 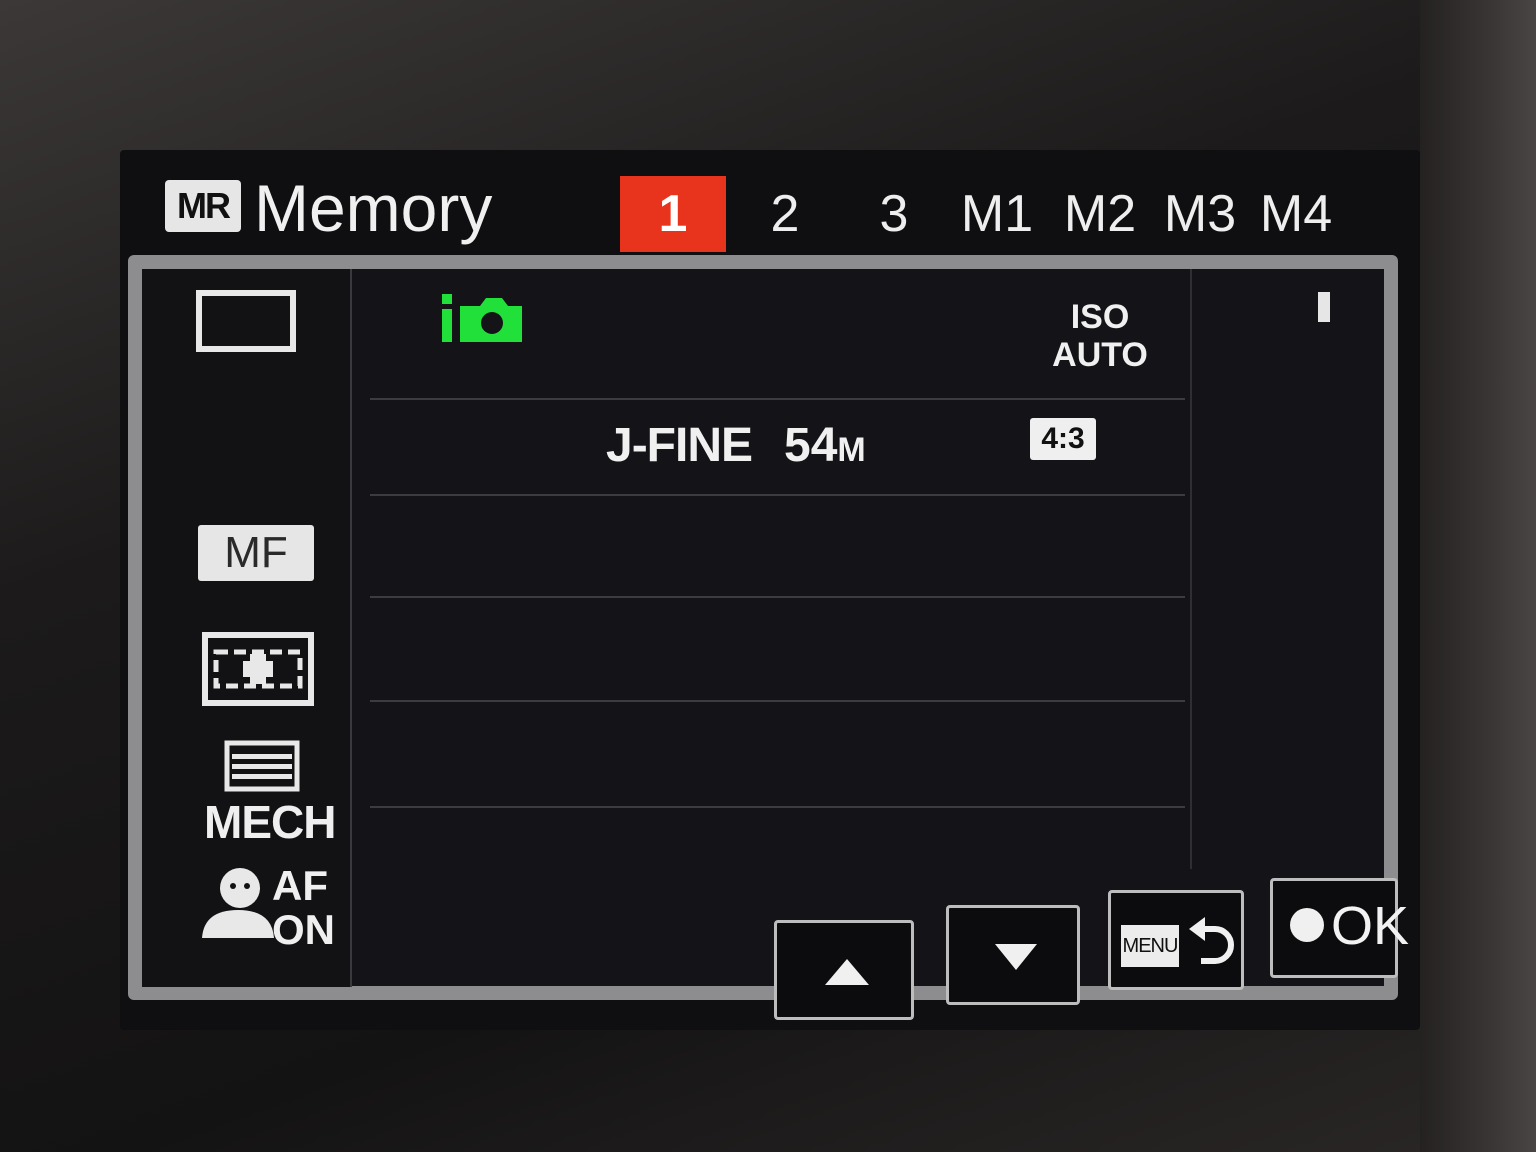 What do you see at coordinates (483, 321) in the screenshot?
I see `intelligent-auto-icon` at bounding box center [483, 321].